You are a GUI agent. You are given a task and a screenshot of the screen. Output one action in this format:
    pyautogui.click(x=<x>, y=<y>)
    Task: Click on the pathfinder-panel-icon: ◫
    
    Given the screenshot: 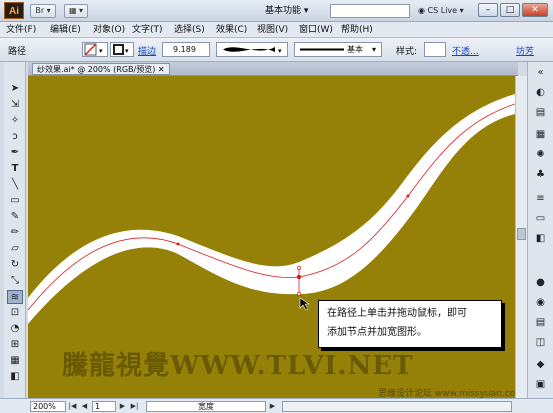 What is the action you would take?
    pyautogui.click(x=540, y=343)
    